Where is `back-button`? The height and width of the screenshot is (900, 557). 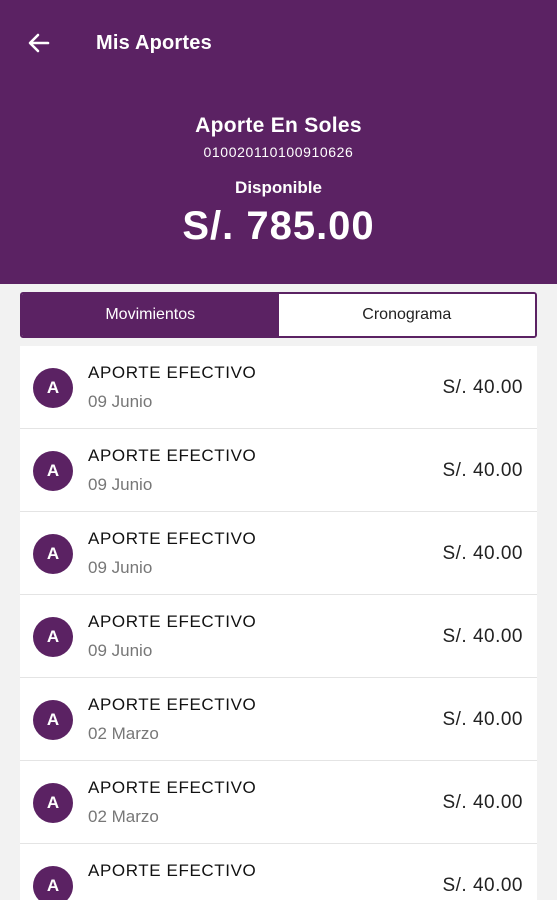 back-button is located at coordinates (39, 43).